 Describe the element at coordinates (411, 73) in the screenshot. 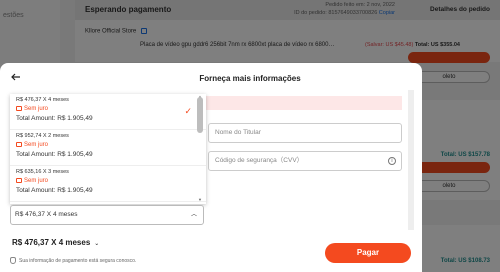

I see `close-icon` at that location.